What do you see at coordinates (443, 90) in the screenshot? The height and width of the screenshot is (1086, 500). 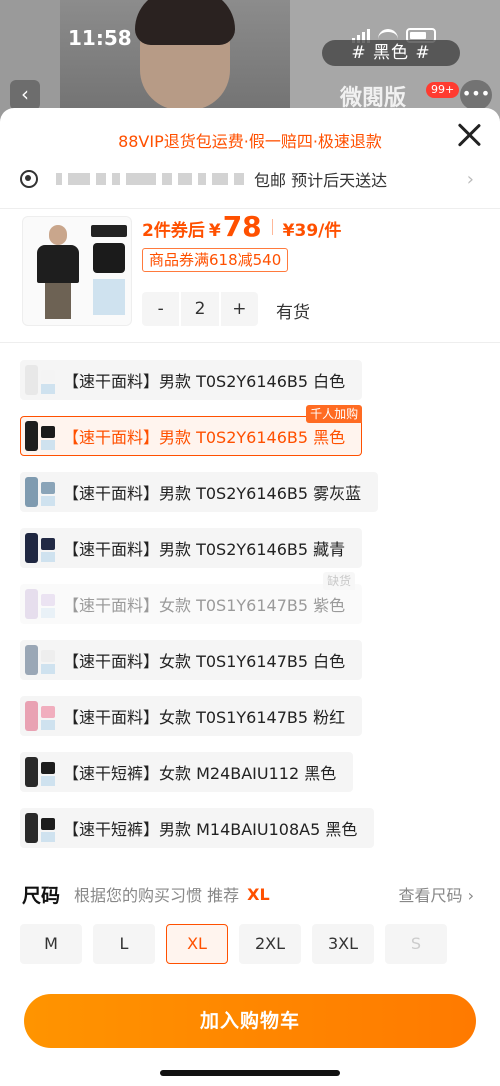 I see `cart-count-badge: 99+` at bounding box center [443, 90].